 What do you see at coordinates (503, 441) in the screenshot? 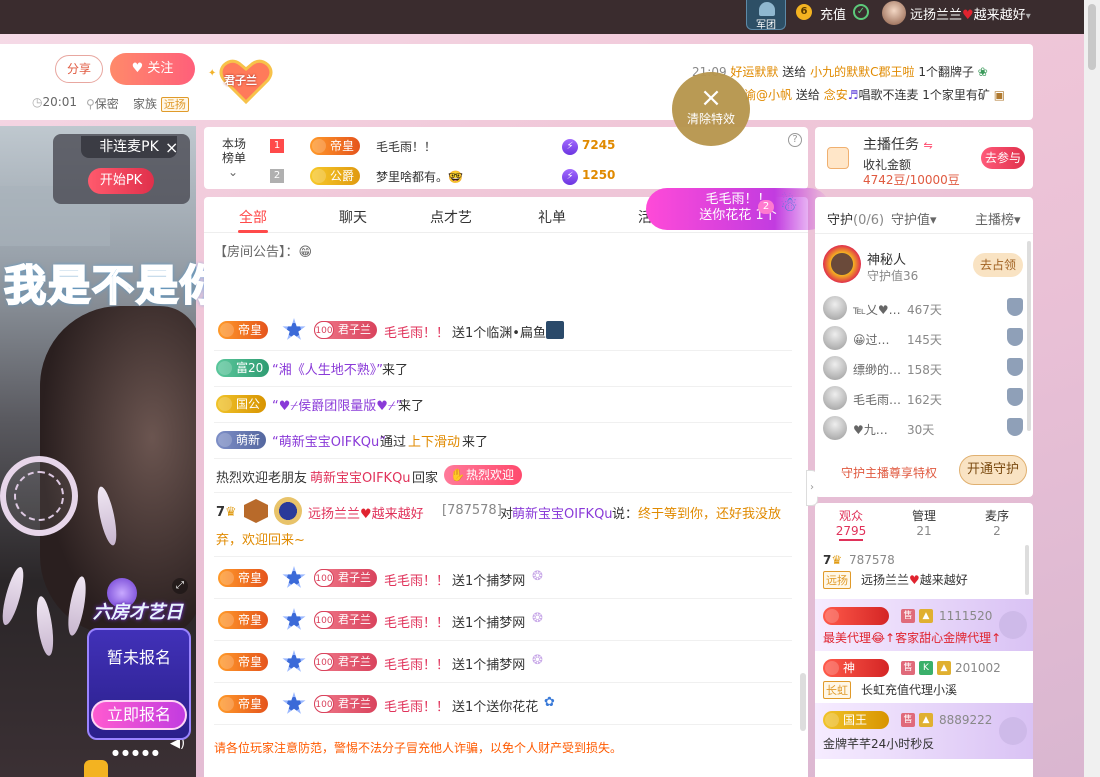
I see `chat-message: 萌新 “萌新宝宝OIFKQu” 通过 上下滑动 来了` at bounding box center [503, 441].